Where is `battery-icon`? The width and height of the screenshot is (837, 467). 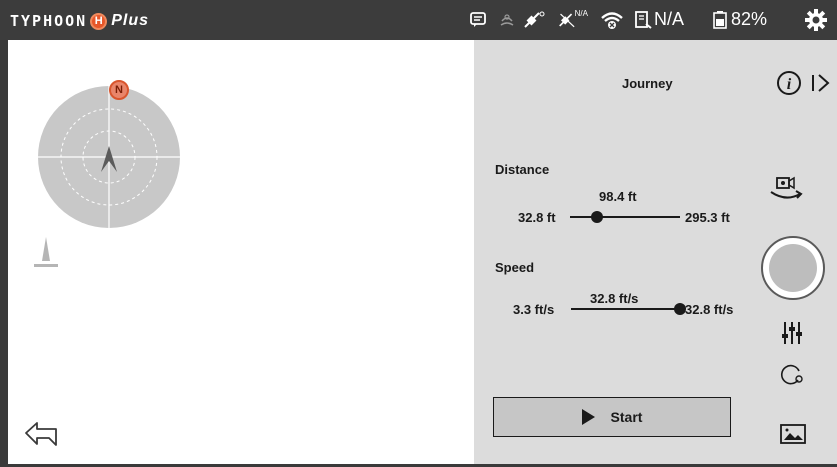 battery-icon is located at coordinates (720, 20).